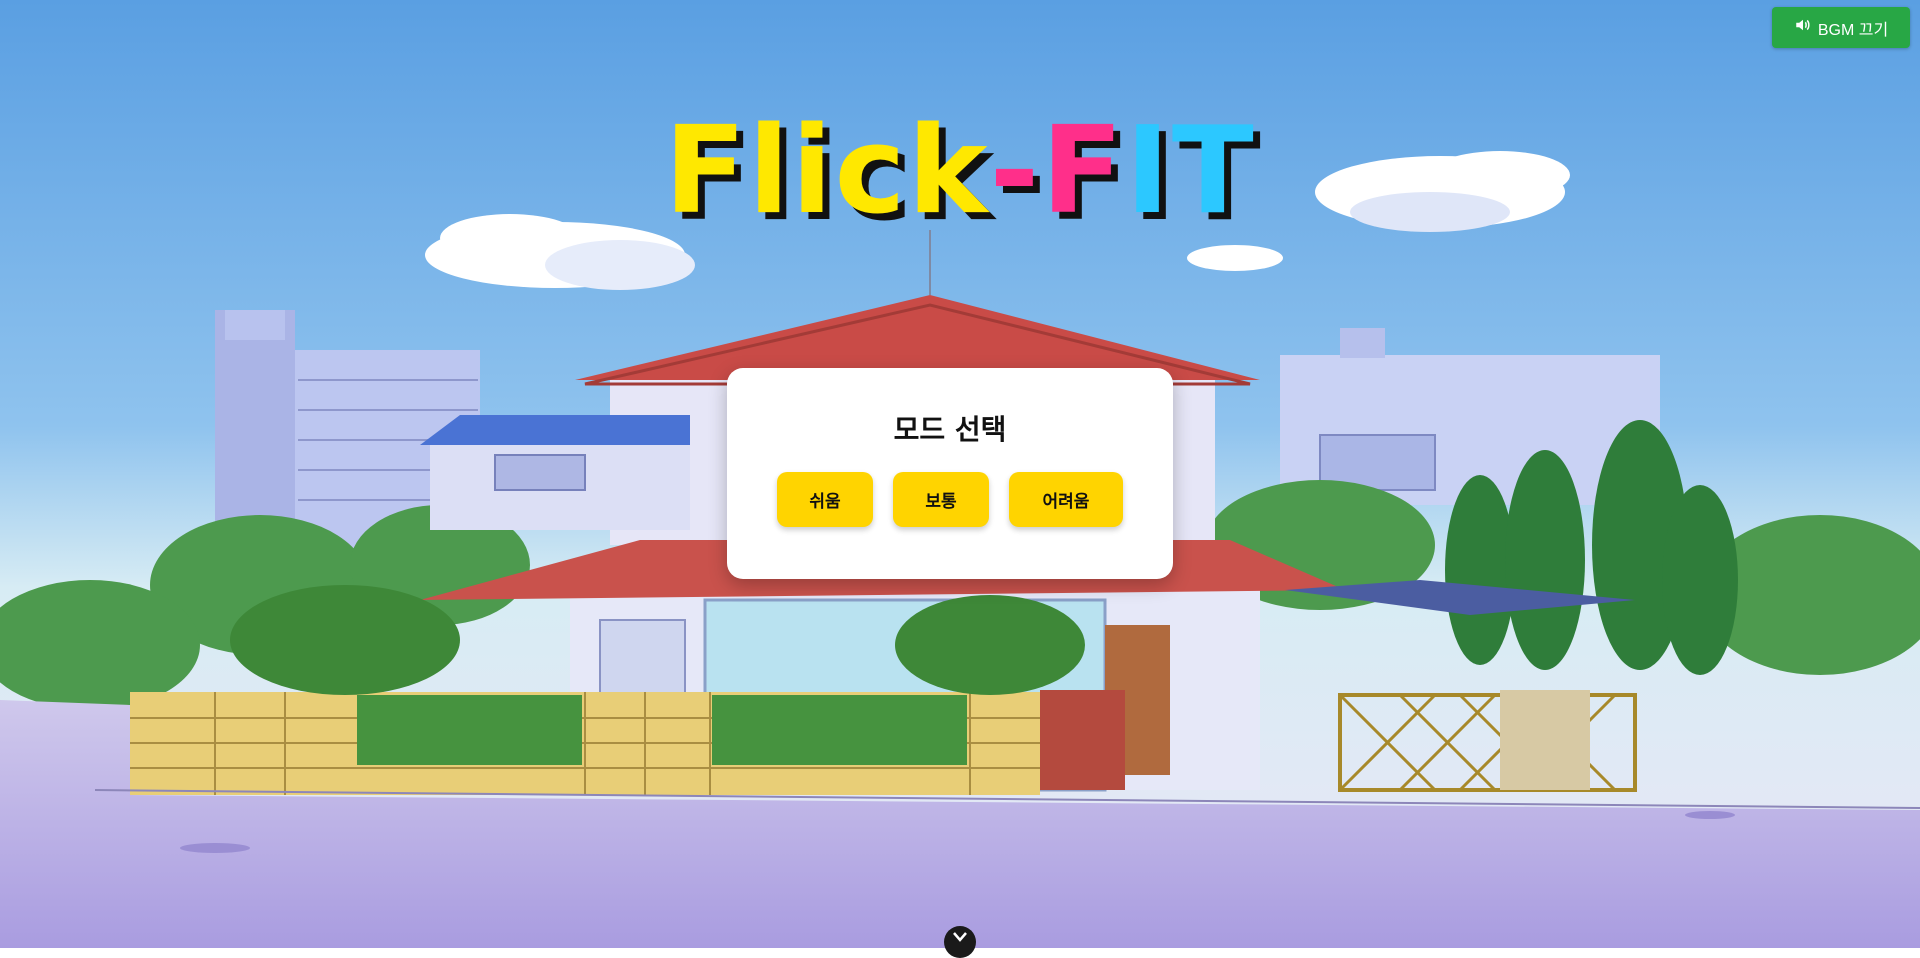 This screenshot has height=958, width=1920. Describe the element at coordinates (1066, 499) in the screenshot. I see `hard-mode-button: 어려움` at that location.